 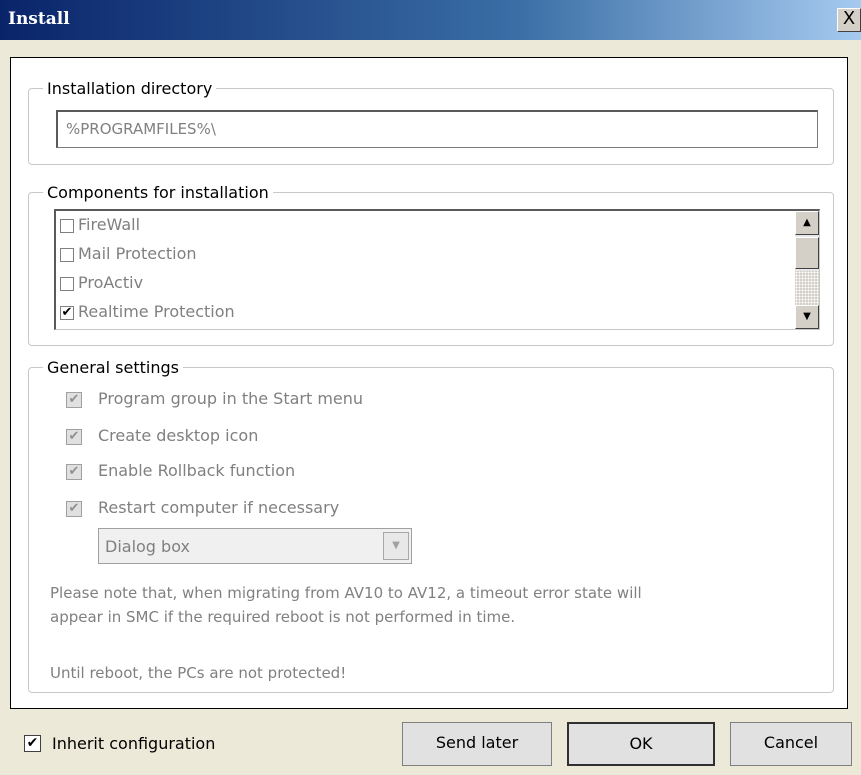 What do you see at coordinates (198, 673) in the screenshot?
I see `protection-warning: Until reboot, the PCs are not protected!` at bounding box center [198, 673].